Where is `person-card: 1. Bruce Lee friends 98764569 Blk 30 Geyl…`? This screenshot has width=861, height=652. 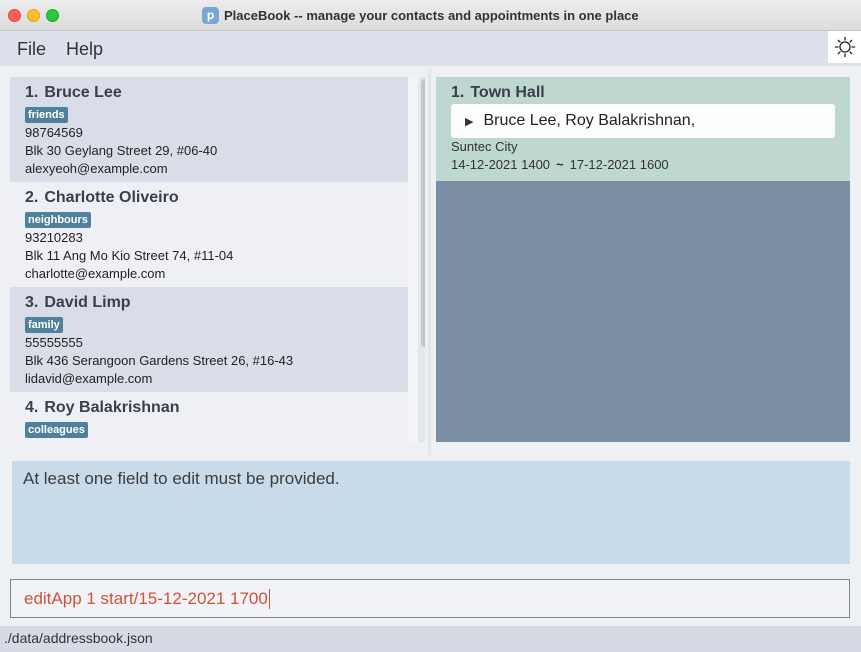 person-card: 1. Bruce Lee friends 98764569 Blk 30 Geyl… is located at coordinates (209, 129).